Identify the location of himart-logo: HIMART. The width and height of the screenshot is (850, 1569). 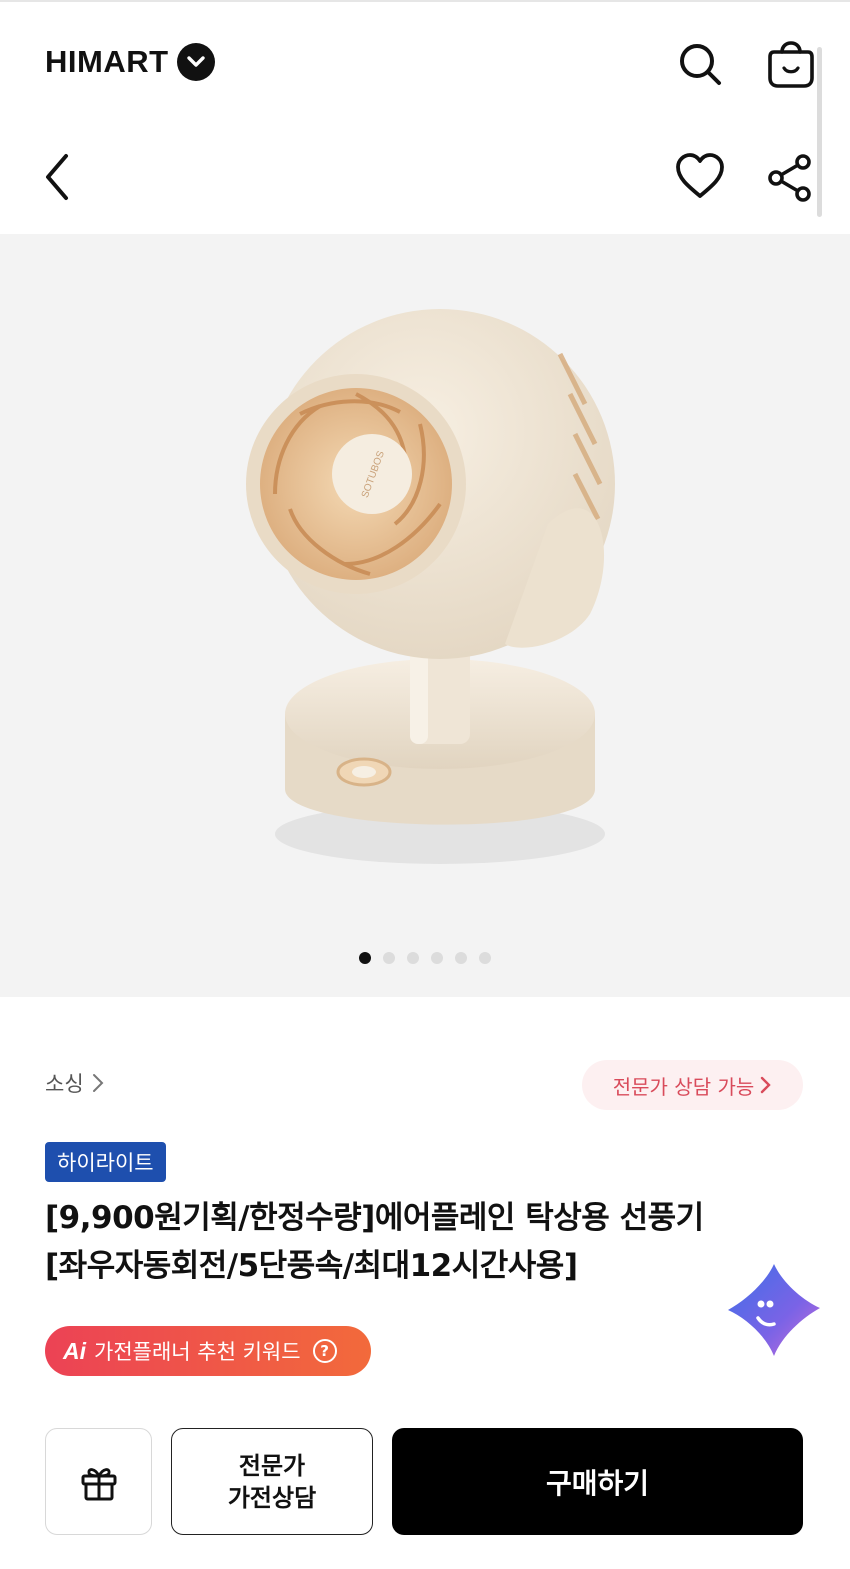
(130, 62).